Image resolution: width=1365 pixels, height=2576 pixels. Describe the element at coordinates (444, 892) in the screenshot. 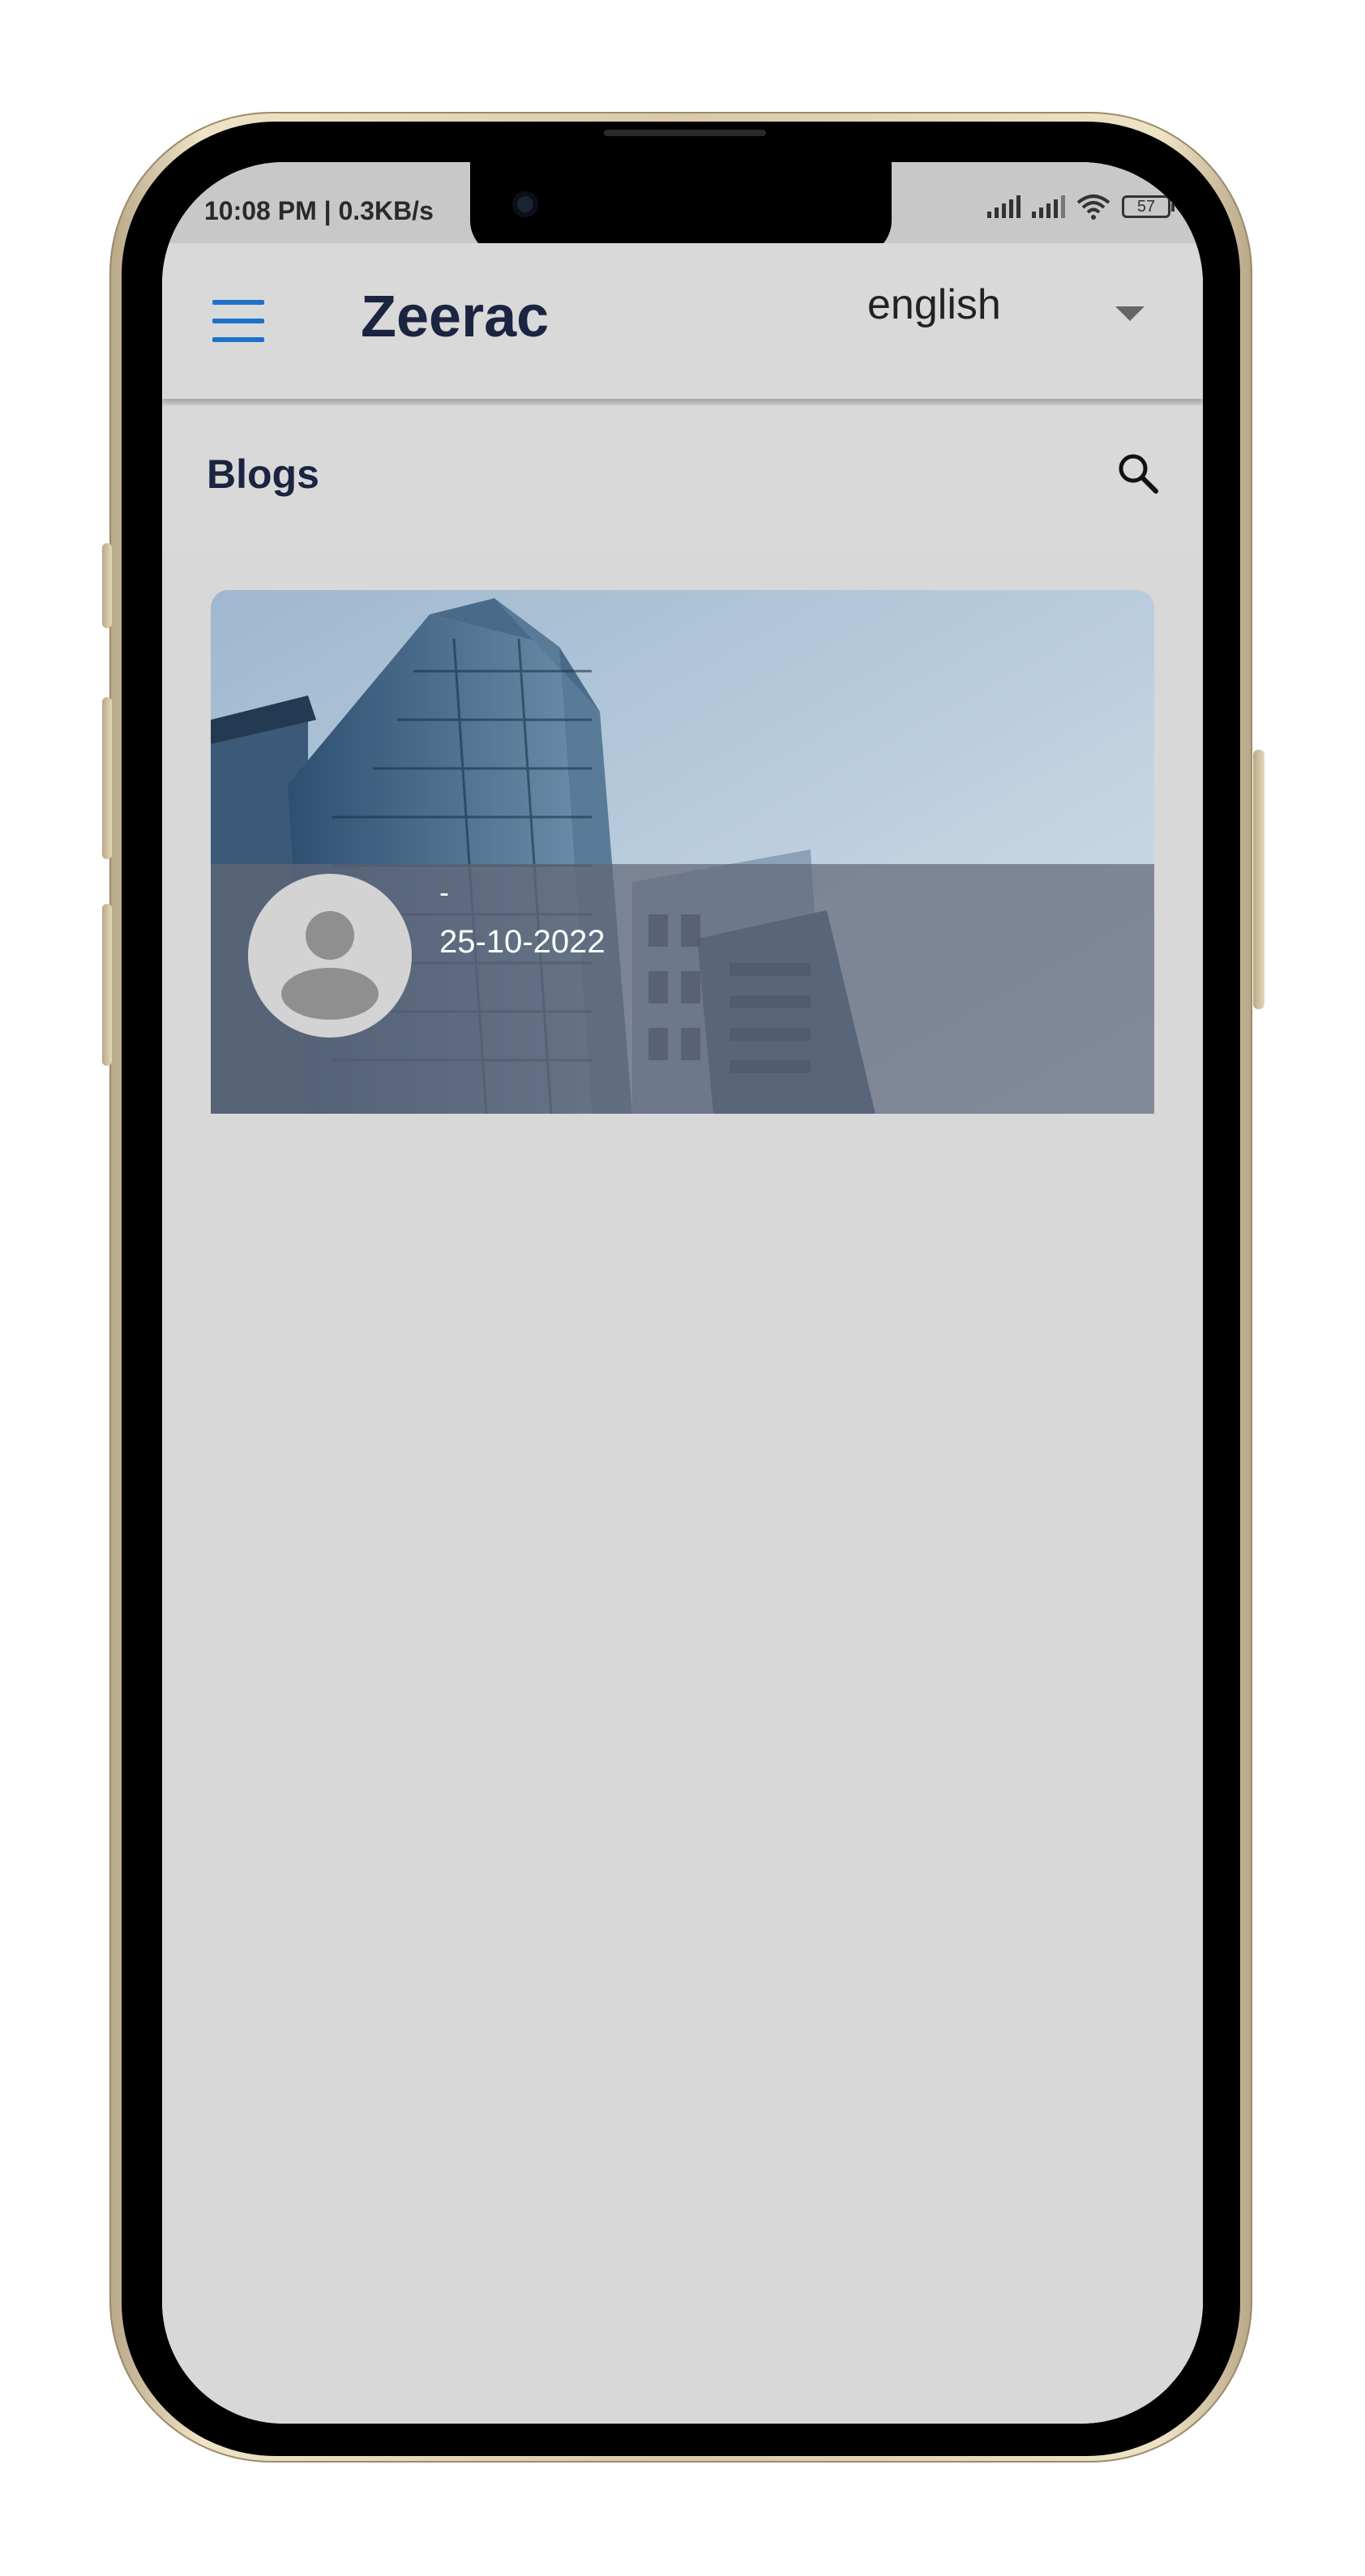

I see `blog-author: -` at that location.